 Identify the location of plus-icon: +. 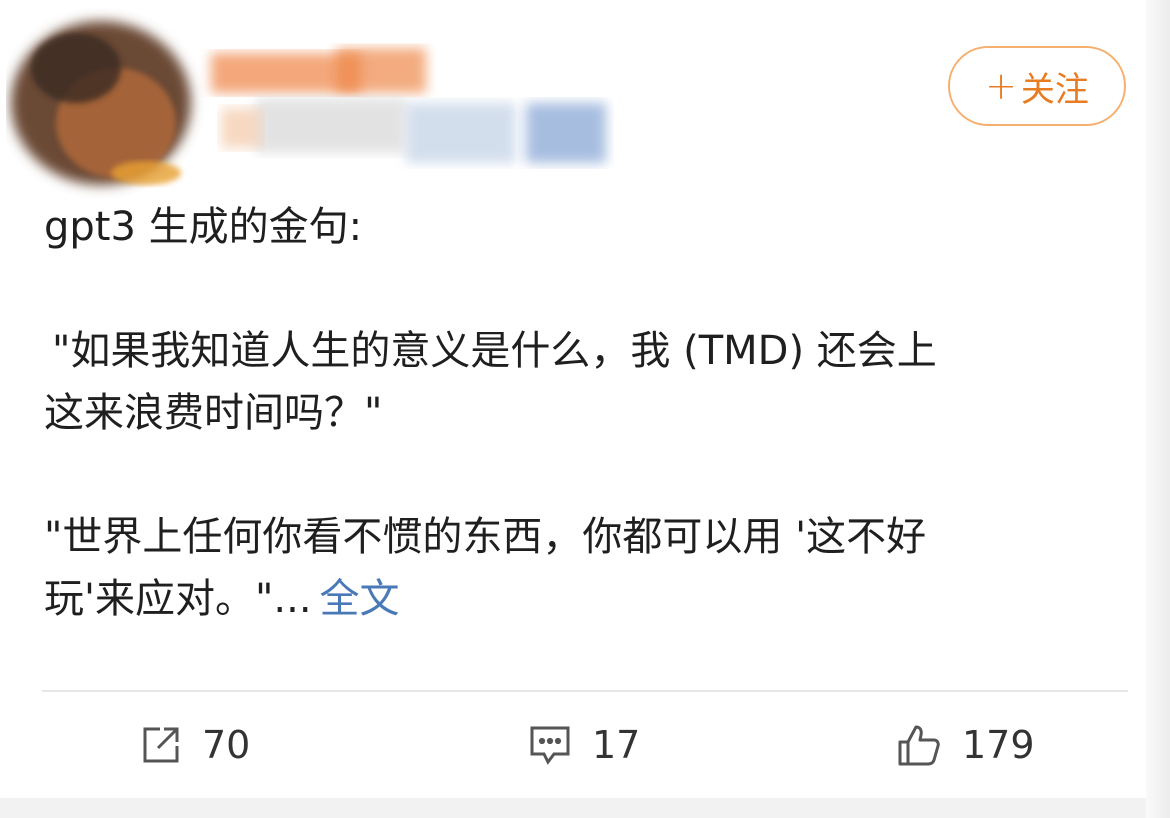
(1001, 86).